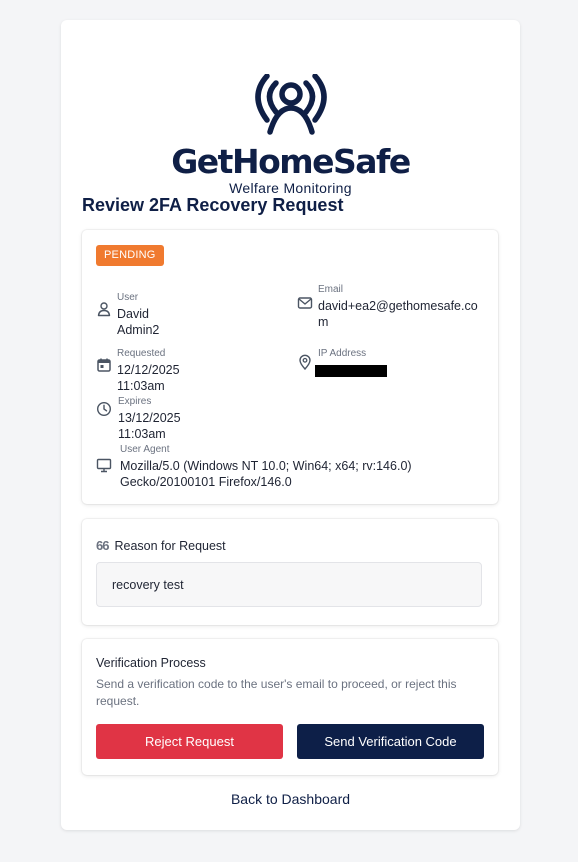 The image size is (578, 862). Describe the element at coordinates (103, 545) in the screenshot. I see `quote-icon: 66` at that location.